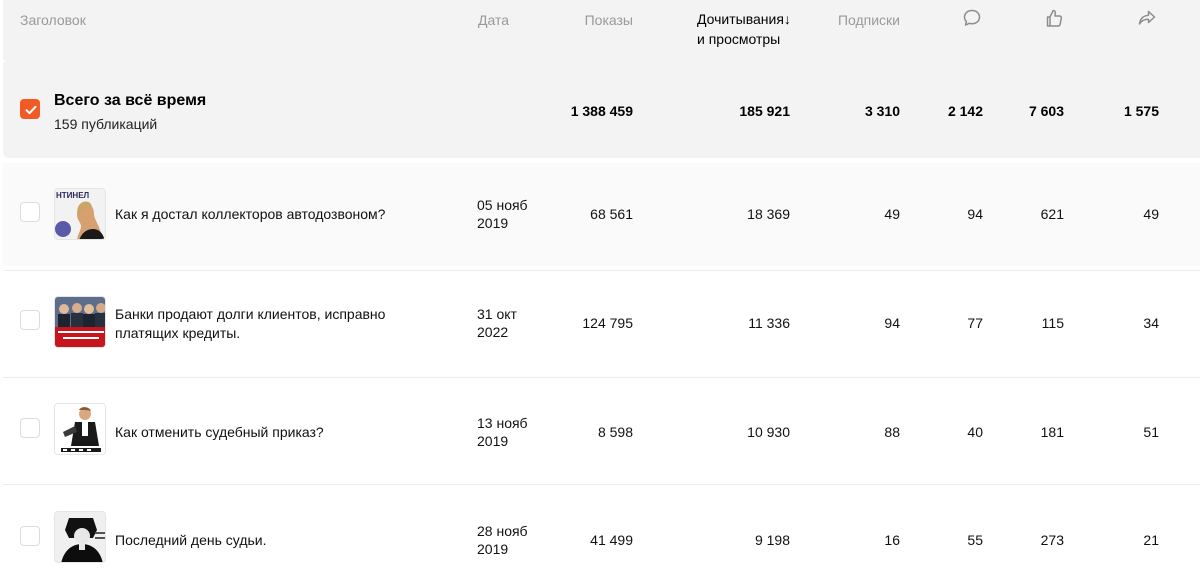  Describe the element at coordinates (869, 20) in the screenshot. I see `column-header-subscriptions: Подписки` at that location.